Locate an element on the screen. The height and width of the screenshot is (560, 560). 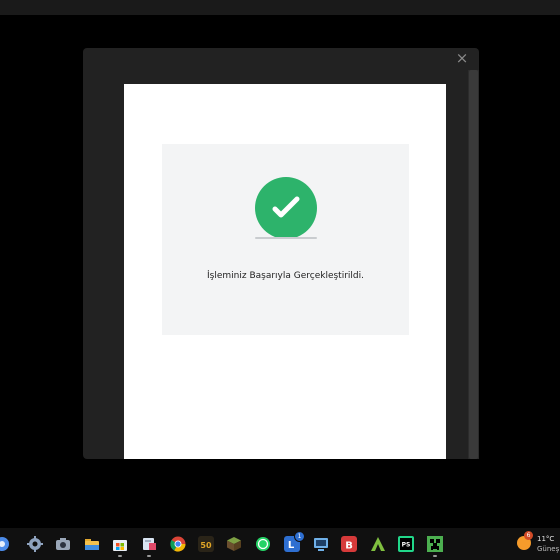
app-50-icon: 50 is located at coordinates (206, 544).